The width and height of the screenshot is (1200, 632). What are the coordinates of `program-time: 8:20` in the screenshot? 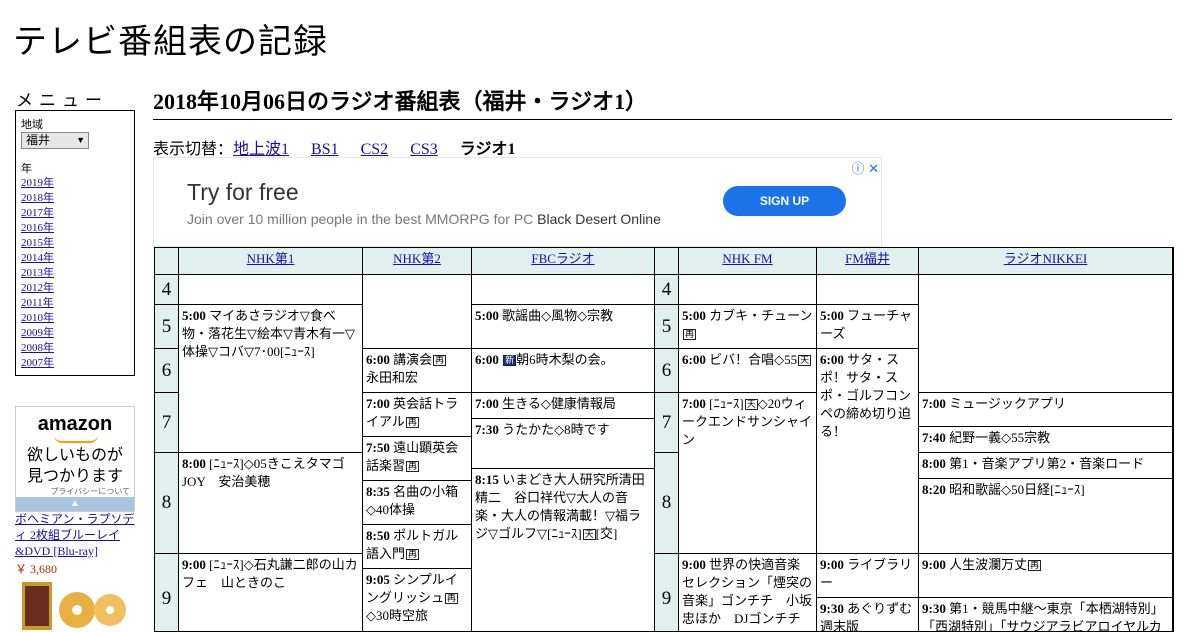 It's located at (934, 489).